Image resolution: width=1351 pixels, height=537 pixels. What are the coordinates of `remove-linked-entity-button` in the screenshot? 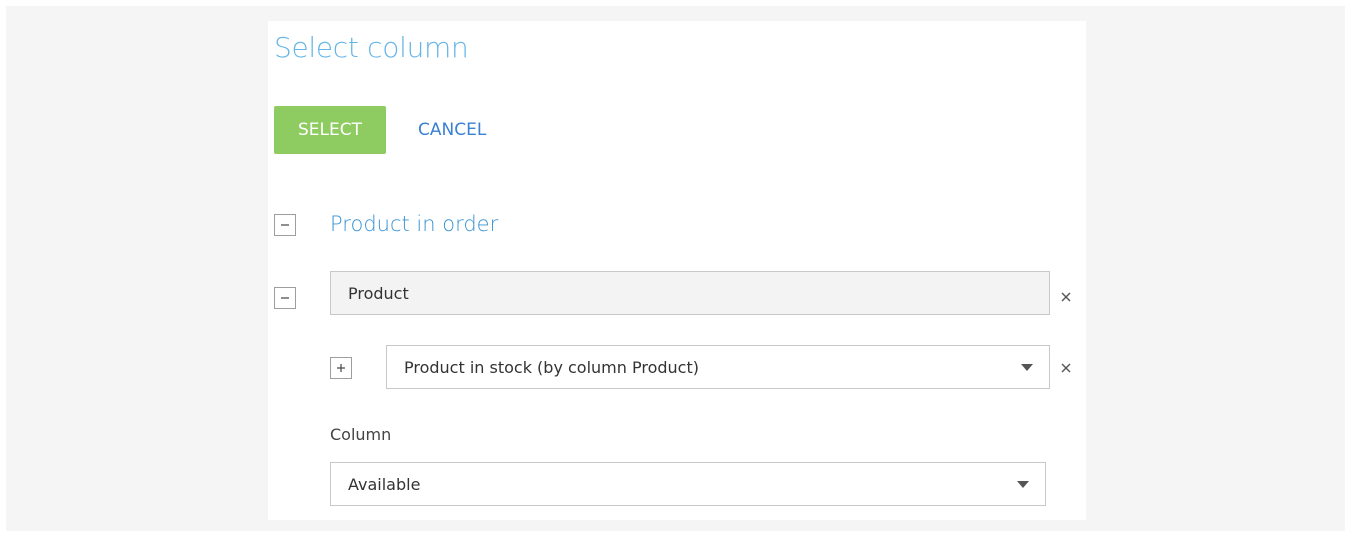 It's located at (1066, 368).